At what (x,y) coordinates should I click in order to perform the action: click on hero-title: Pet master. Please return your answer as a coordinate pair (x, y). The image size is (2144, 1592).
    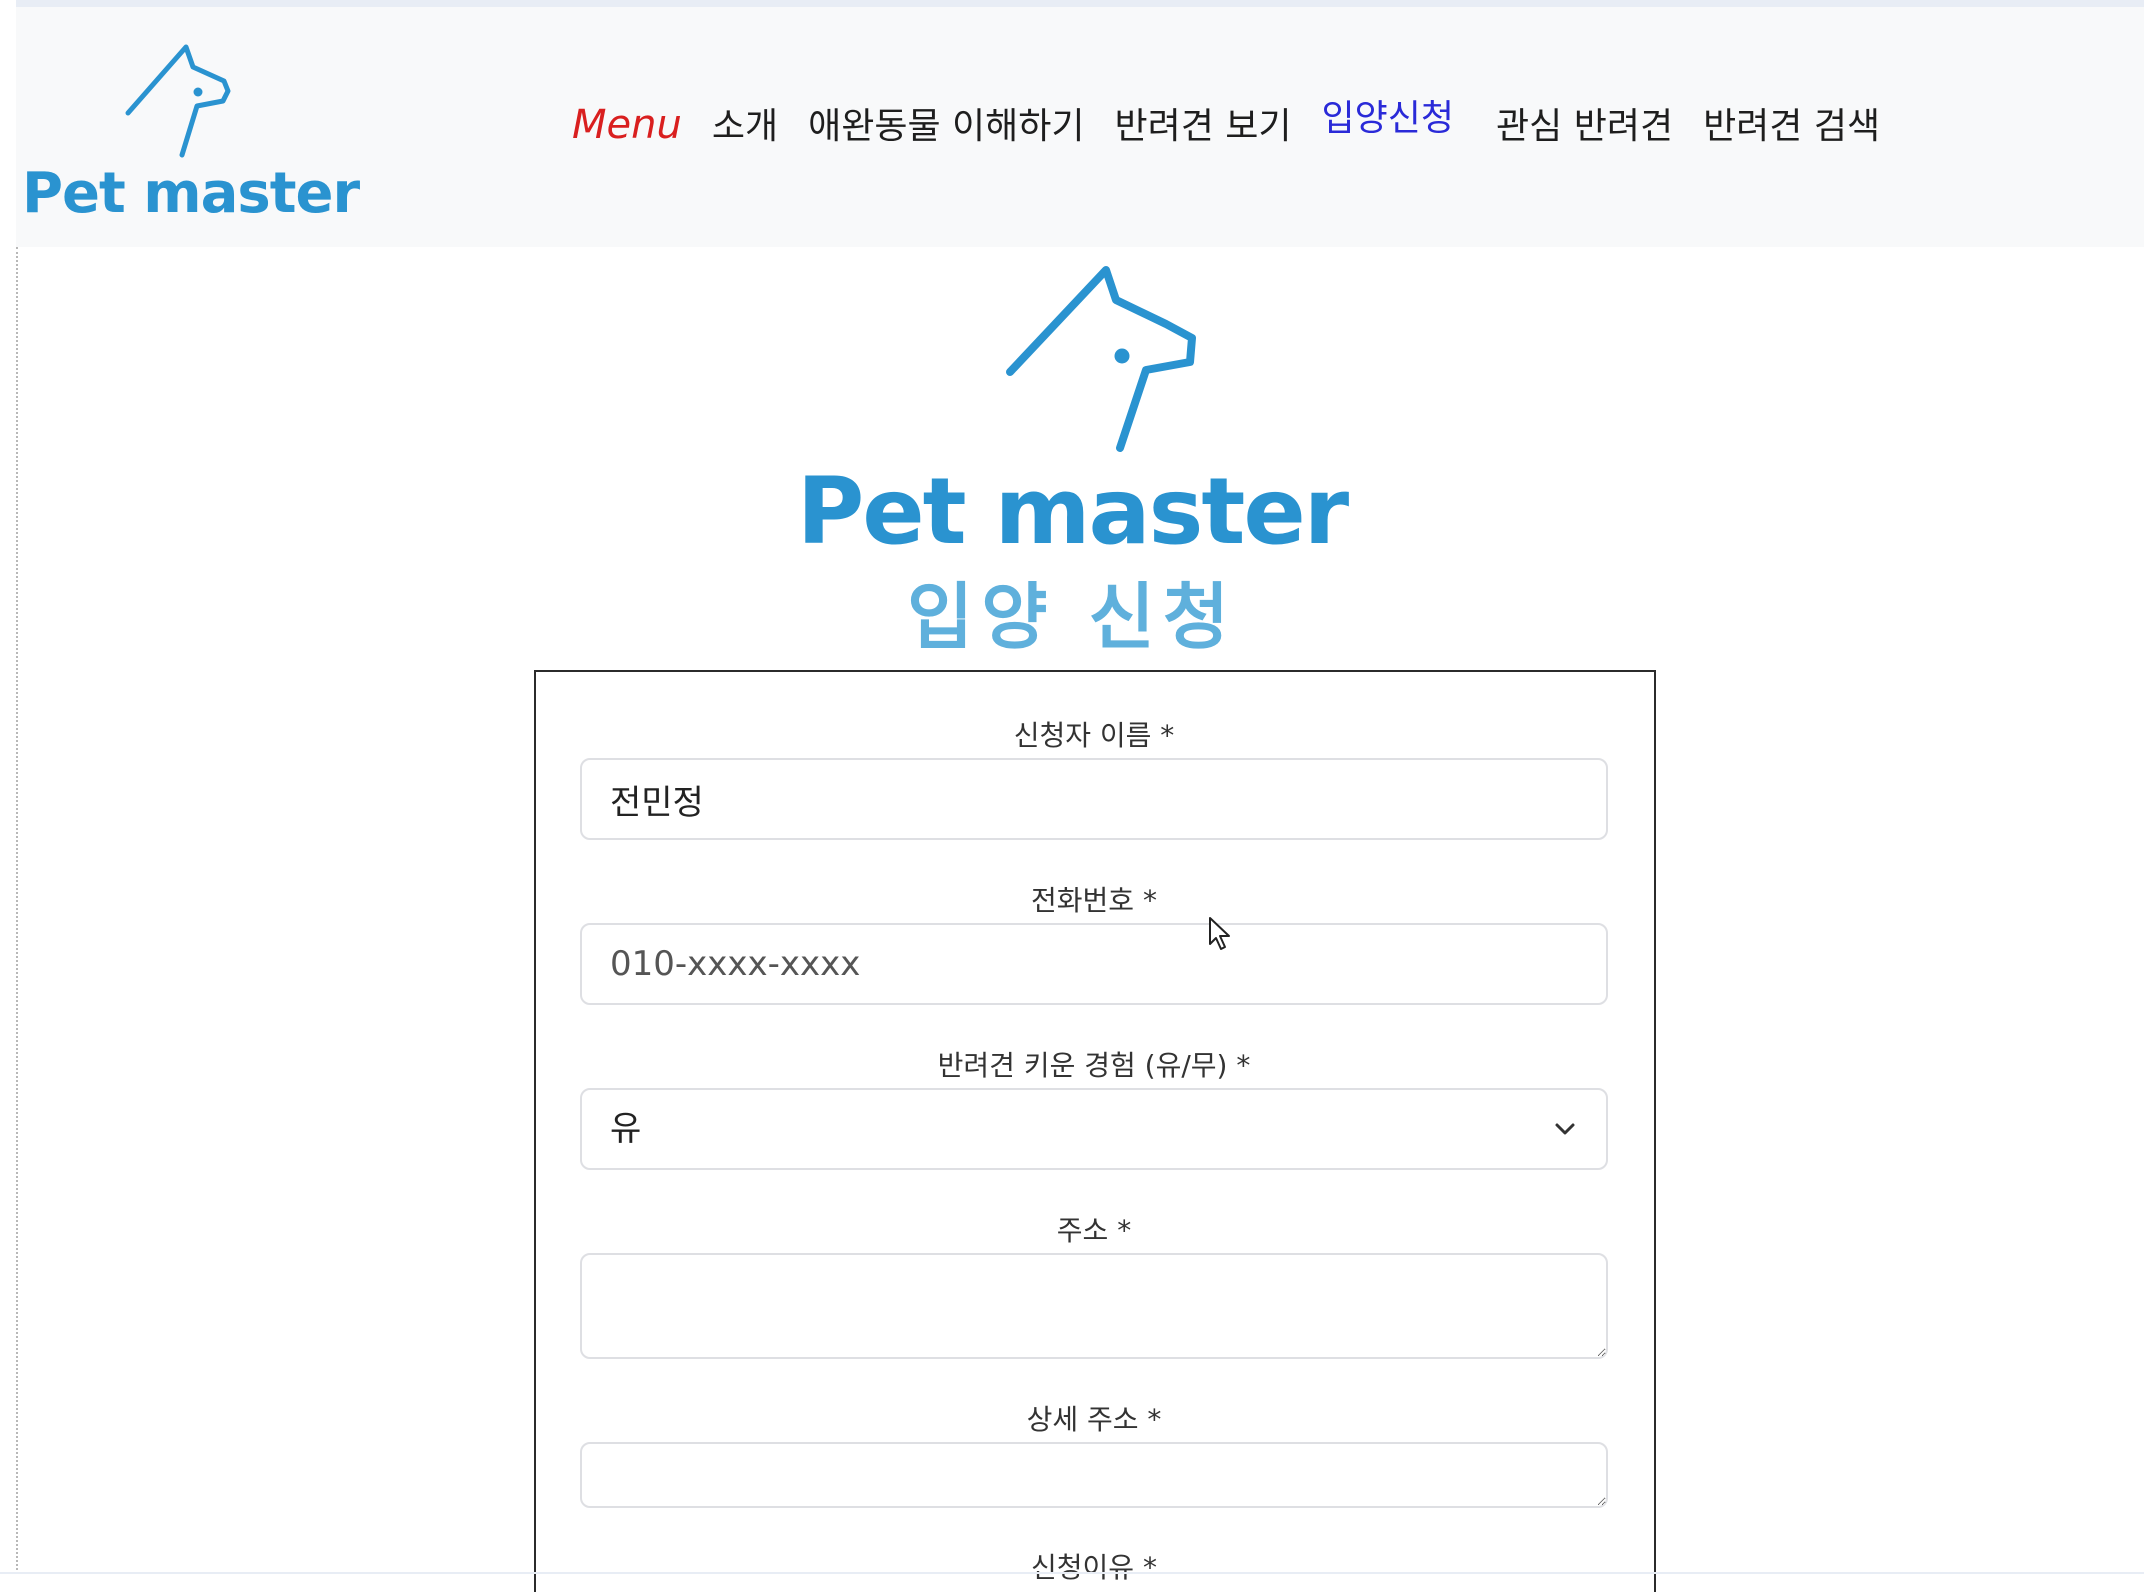
    Looking at the image, I should click on (1072, 511).